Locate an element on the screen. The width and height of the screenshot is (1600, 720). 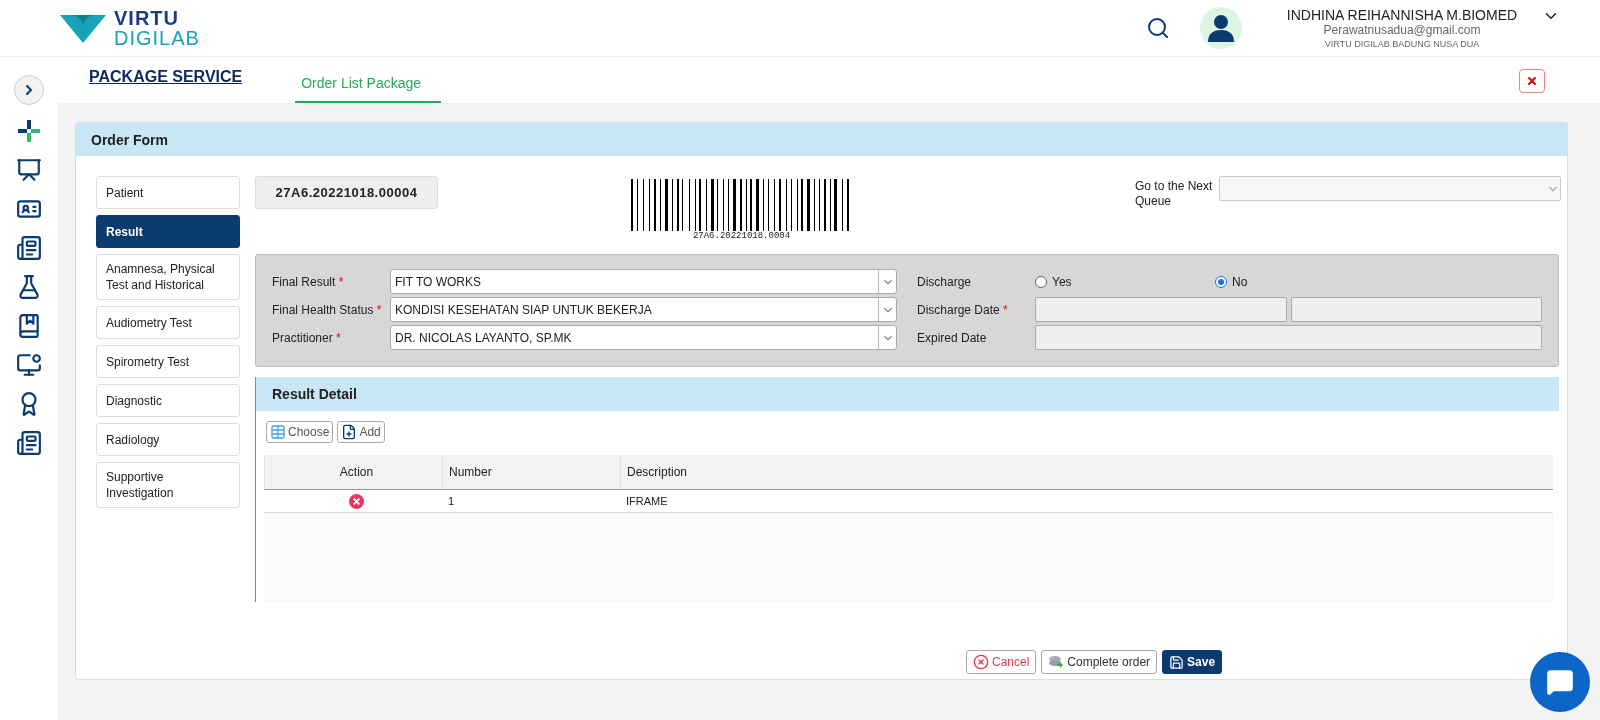
logo-text: VIRTU is located at coordinates (147, 18).